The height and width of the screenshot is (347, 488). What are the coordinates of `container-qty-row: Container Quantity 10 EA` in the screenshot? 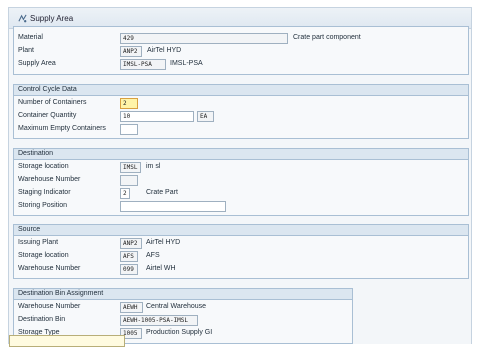 It's located at (241, 116).